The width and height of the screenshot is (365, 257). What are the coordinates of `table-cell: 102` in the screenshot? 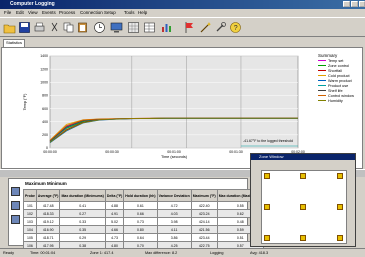 It's located at (30, 213).